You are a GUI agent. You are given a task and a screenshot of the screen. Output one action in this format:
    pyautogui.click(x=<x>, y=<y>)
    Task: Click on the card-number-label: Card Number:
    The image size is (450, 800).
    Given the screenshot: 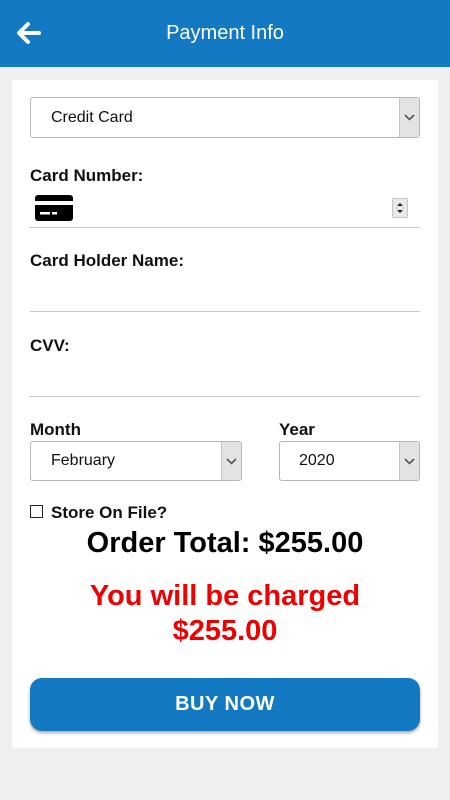 What is the action you would take?
    pyautogui.click(x=87, y=175)
    